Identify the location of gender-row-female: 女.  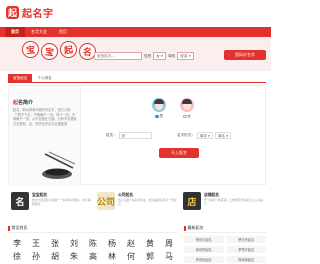
(187, 116).